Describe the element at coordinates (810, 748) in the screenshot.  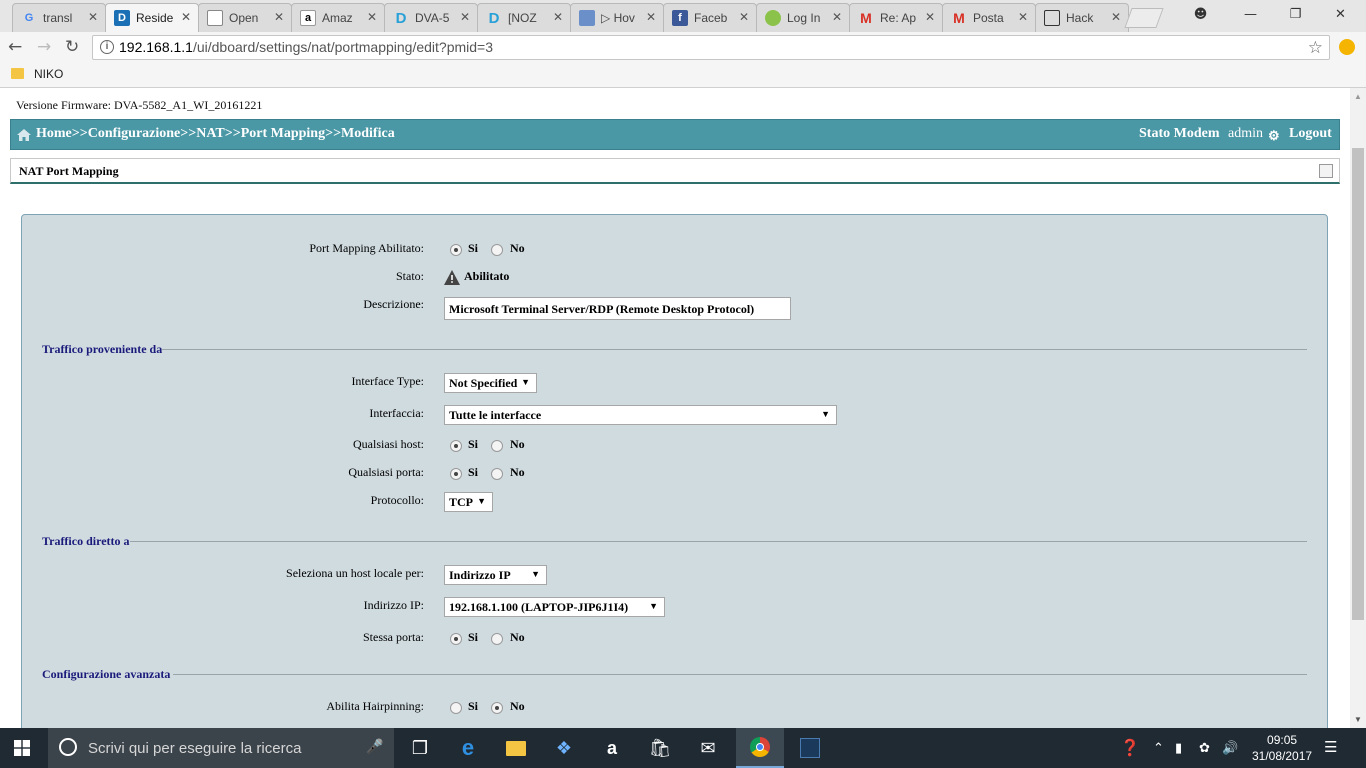
I see `kindle-icon` at that location.